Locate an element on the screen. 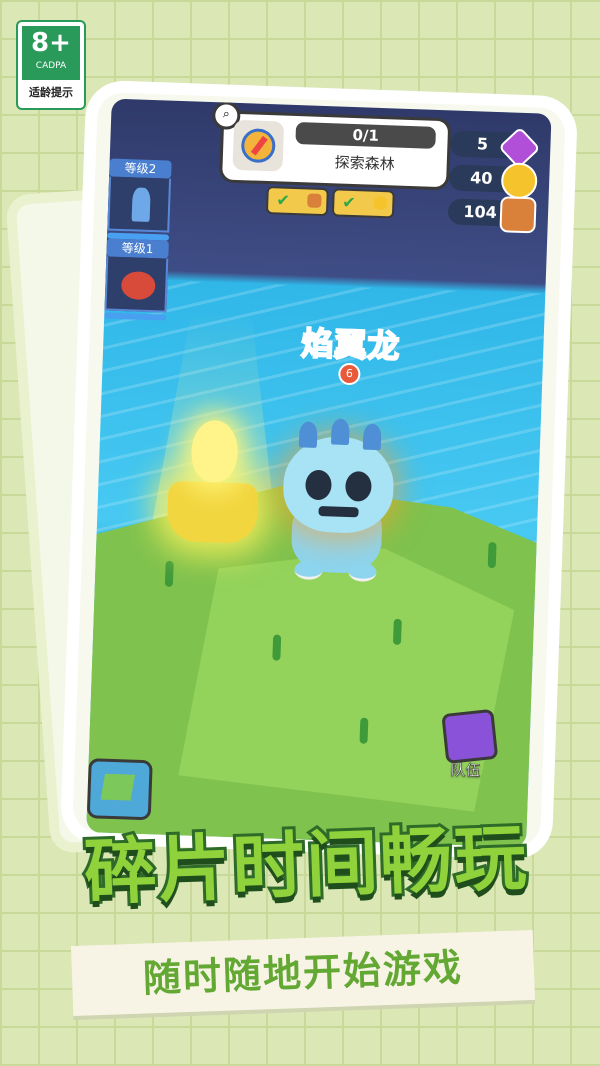 Image resolution: width=600 pixels, height=1066 pixels. resource-coins: 40 is located at coordinates (493, 181).